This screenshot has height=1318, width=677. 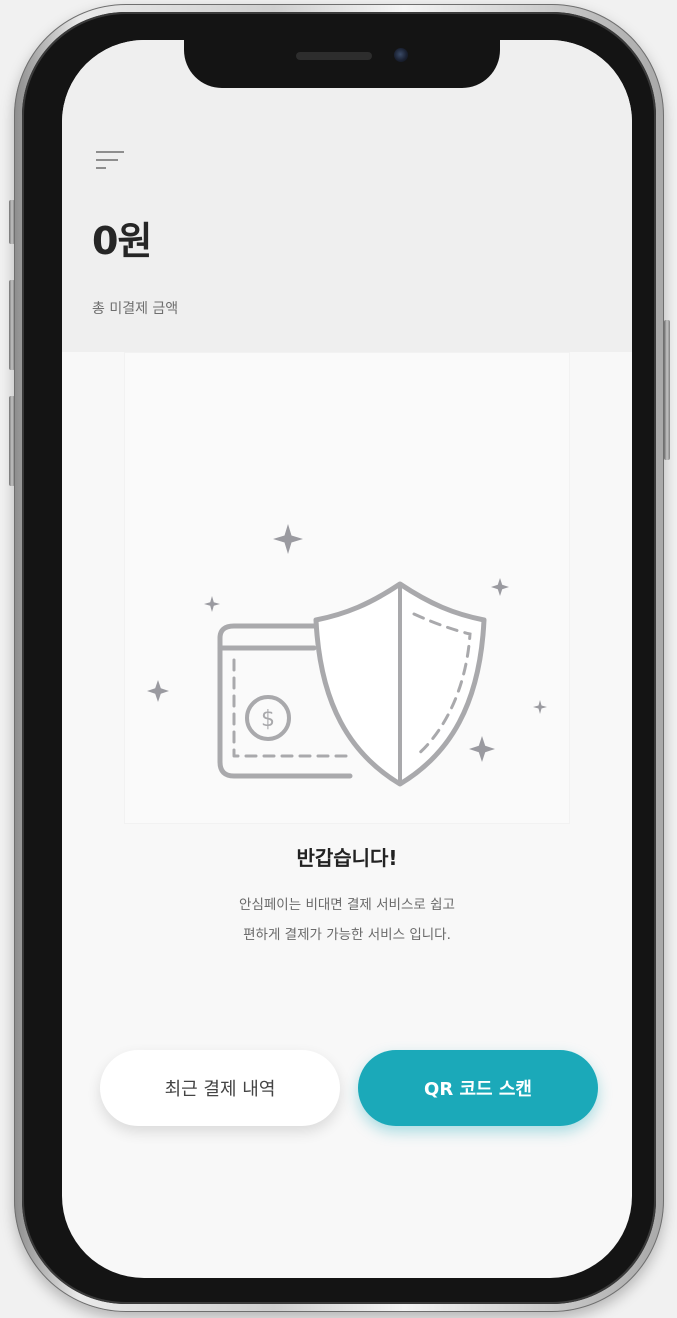 I want to click on speaker-grille, so click(x=334, y=56).